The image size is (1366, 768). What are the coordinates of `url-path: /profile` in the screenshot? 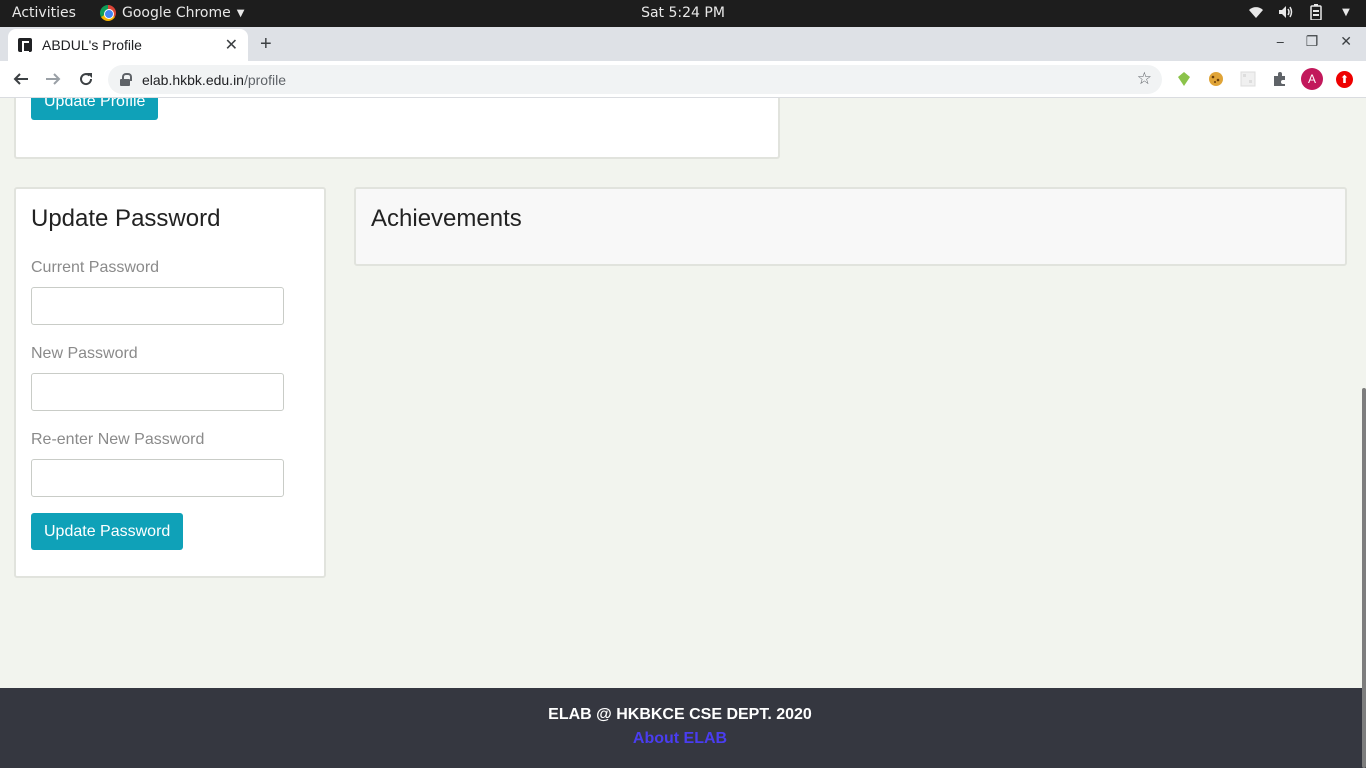 It's located at (264, 79).